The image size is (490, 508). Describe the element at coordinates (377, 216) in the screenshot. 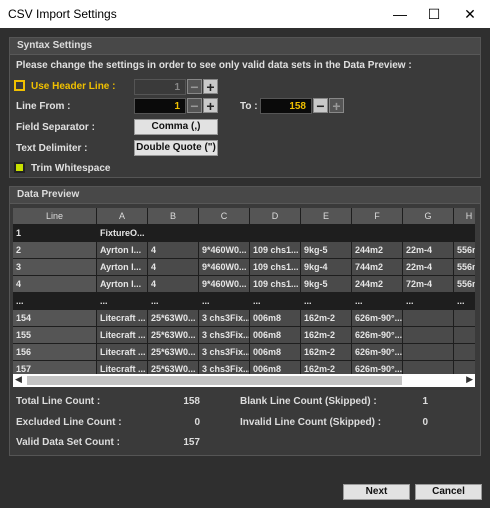

I see `column-header: F` at that location.